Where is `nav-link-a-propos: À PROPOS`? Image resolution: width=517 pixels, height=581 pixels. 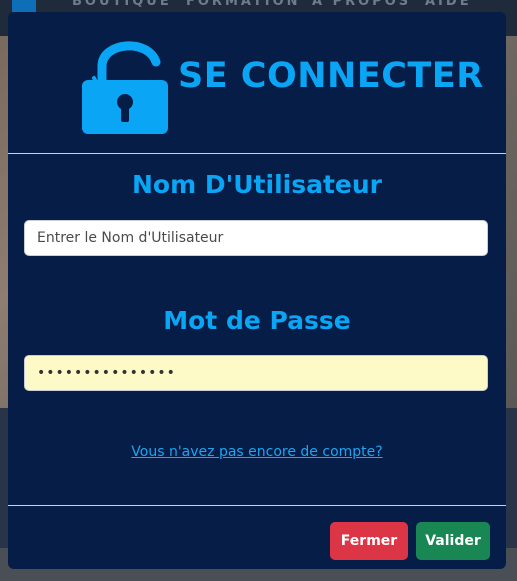 nav-link-a-propos: À PROPOS is located at coordinates (361, 4).